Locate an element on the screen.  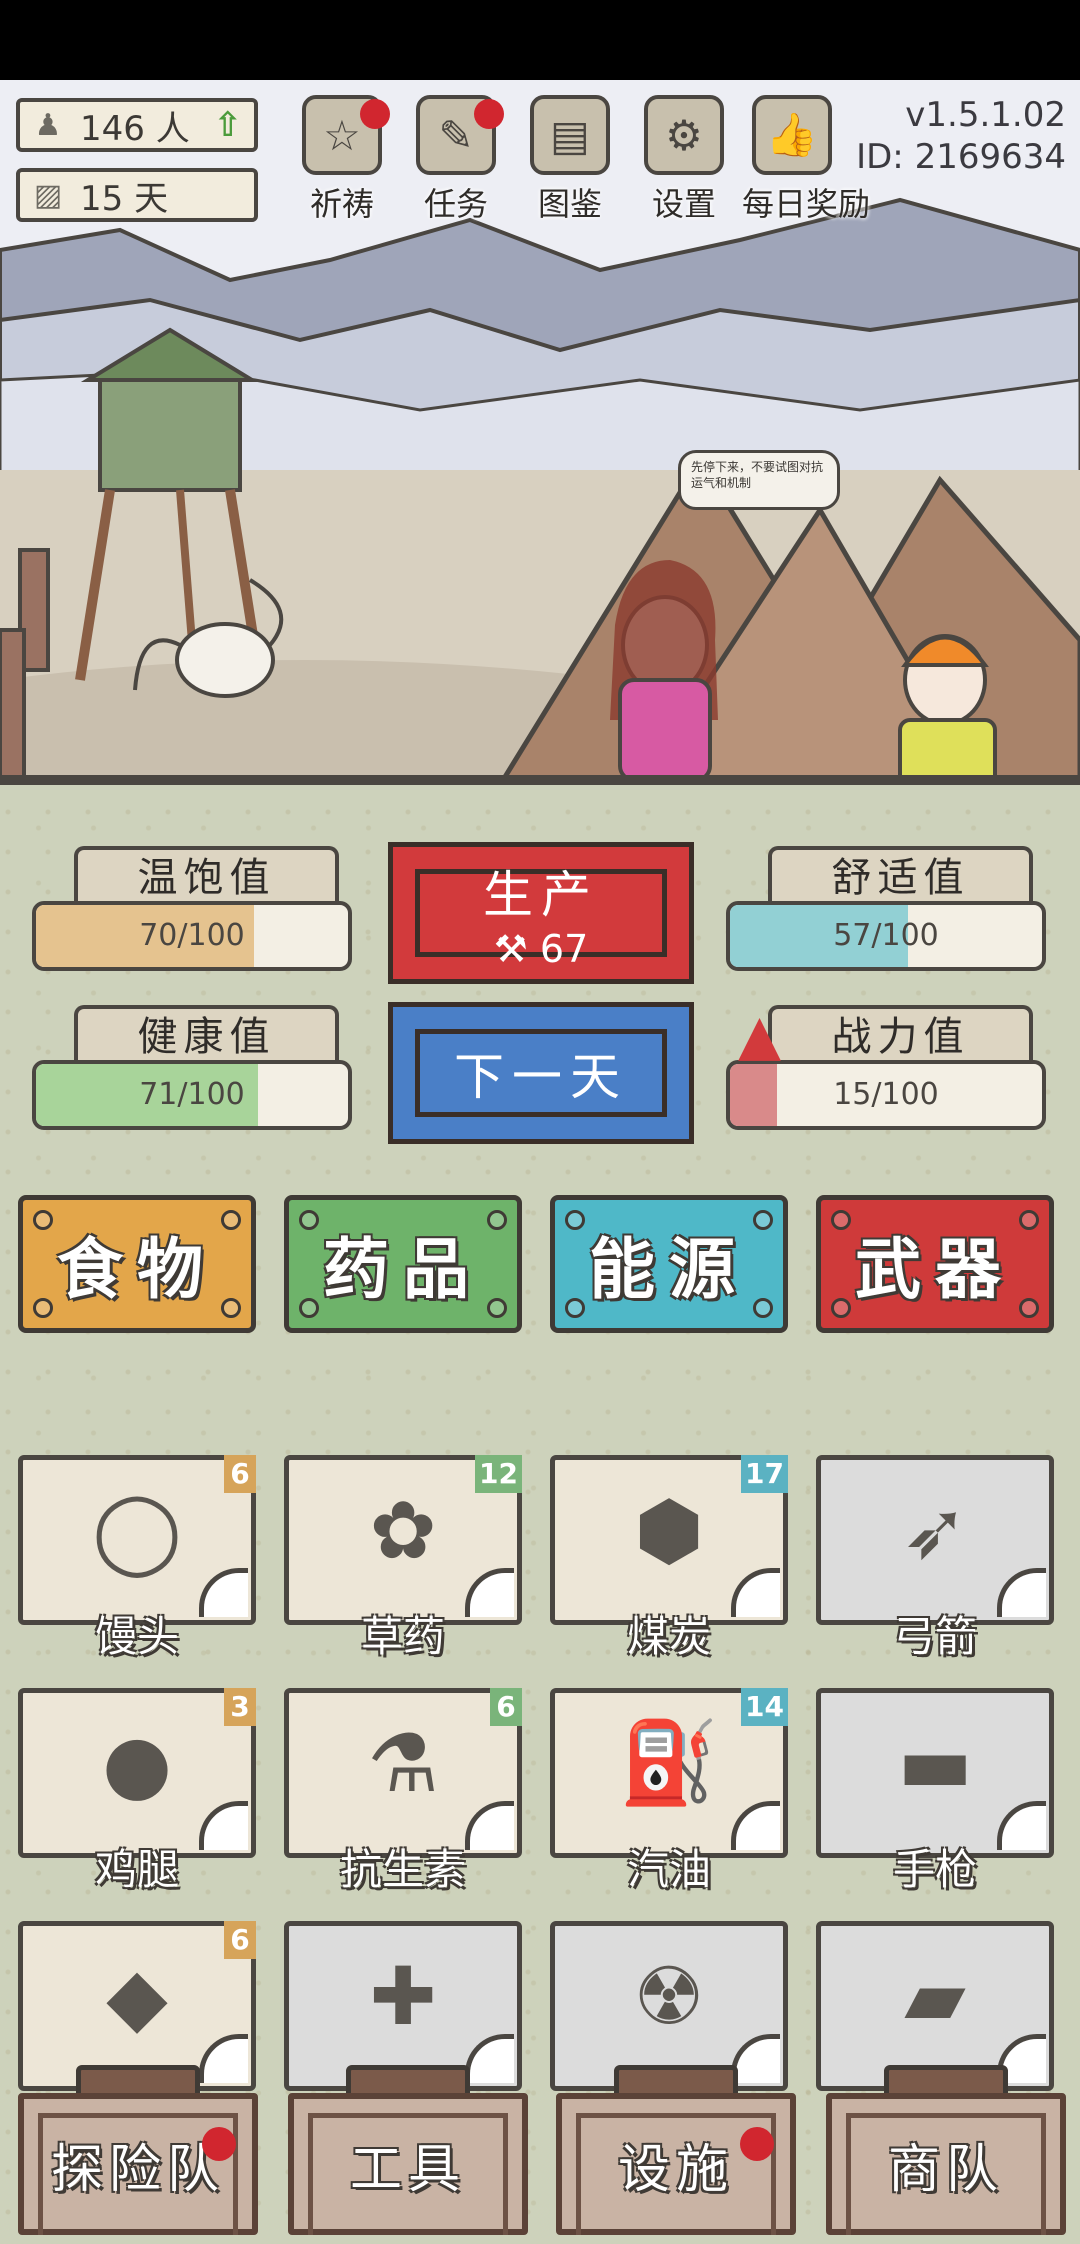
item-name: 弓箭 is located at coordinates (934, 1636).